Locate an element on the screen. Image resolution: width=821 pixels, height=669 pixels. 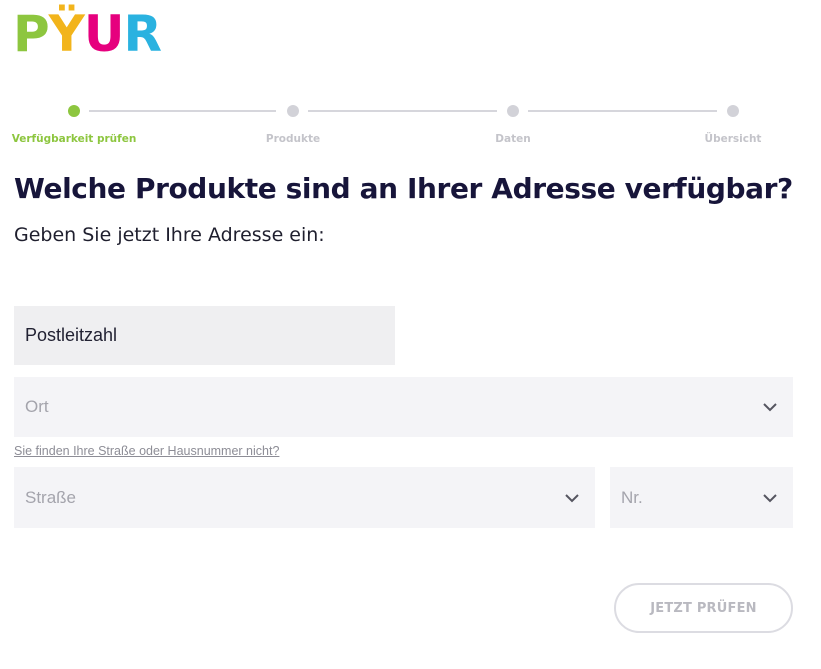
step-dot-data is located at coordinates (513, 111).